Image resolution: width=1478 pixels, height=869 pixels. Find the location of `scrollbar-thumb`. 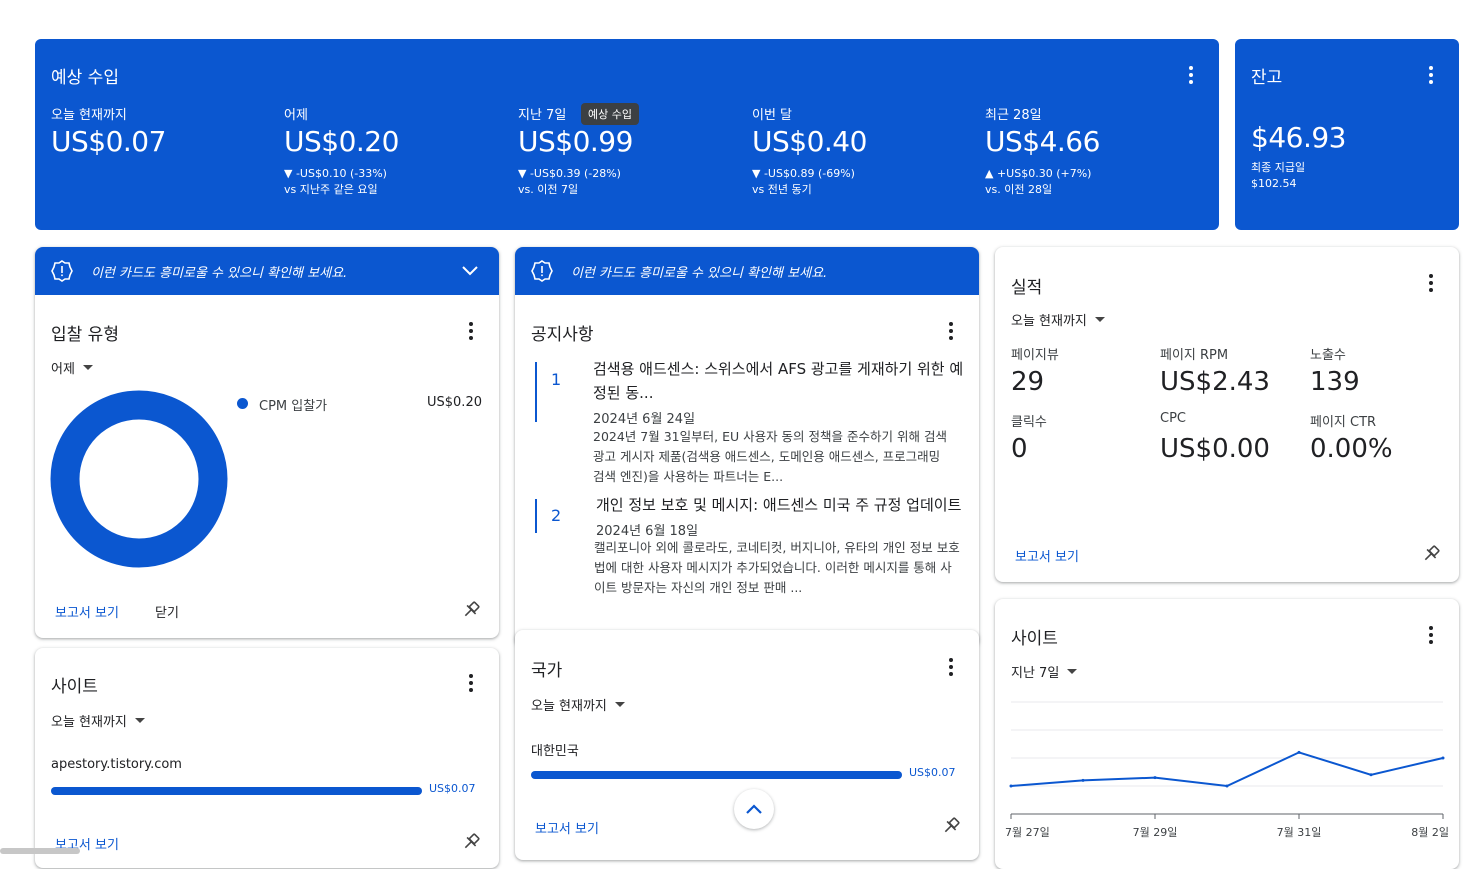

scrollbar-thumb is located at coordinates (40, 851).